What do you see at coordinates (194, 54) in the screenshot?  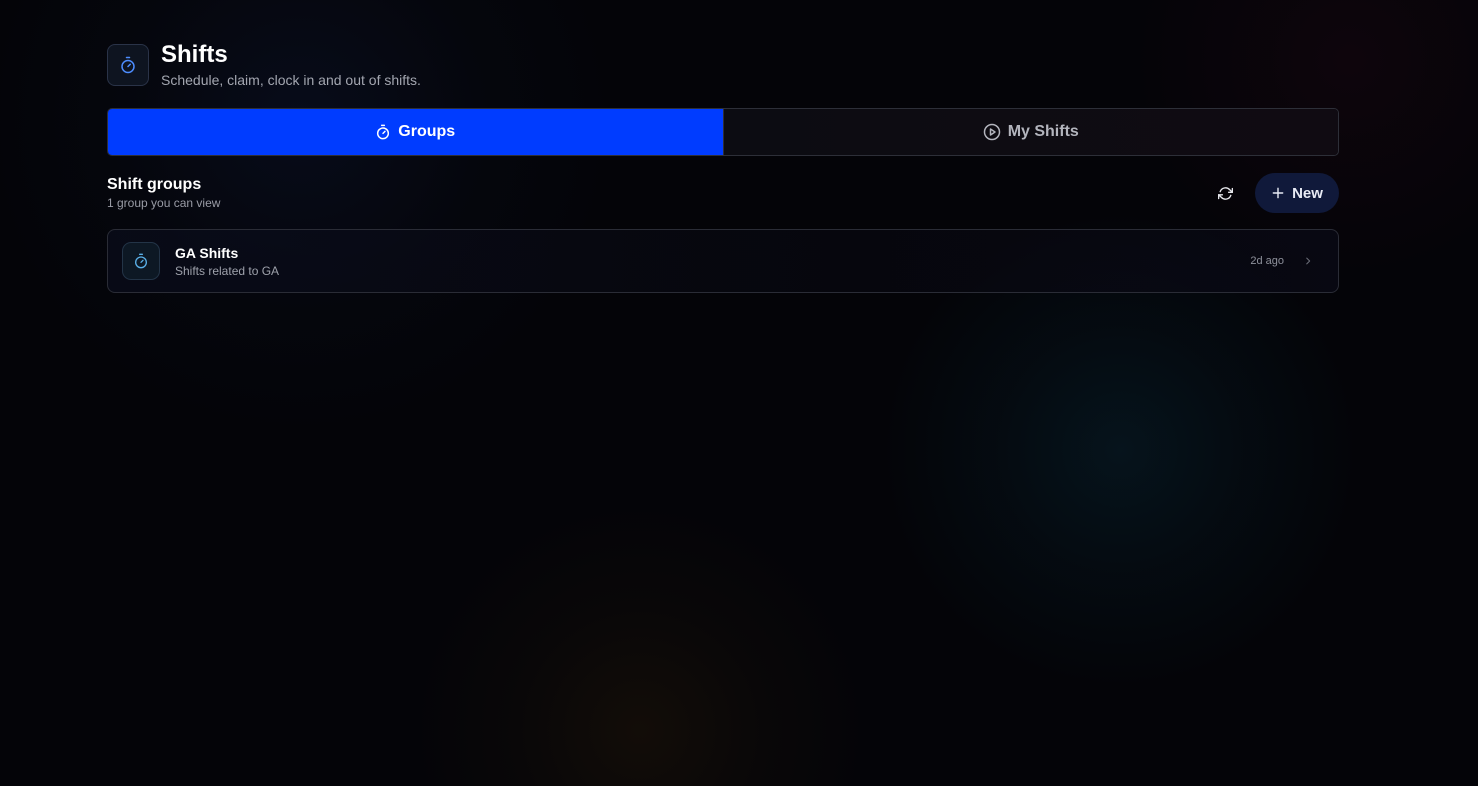 I see `page-title: Shifts` at bounding box center [194, 54].